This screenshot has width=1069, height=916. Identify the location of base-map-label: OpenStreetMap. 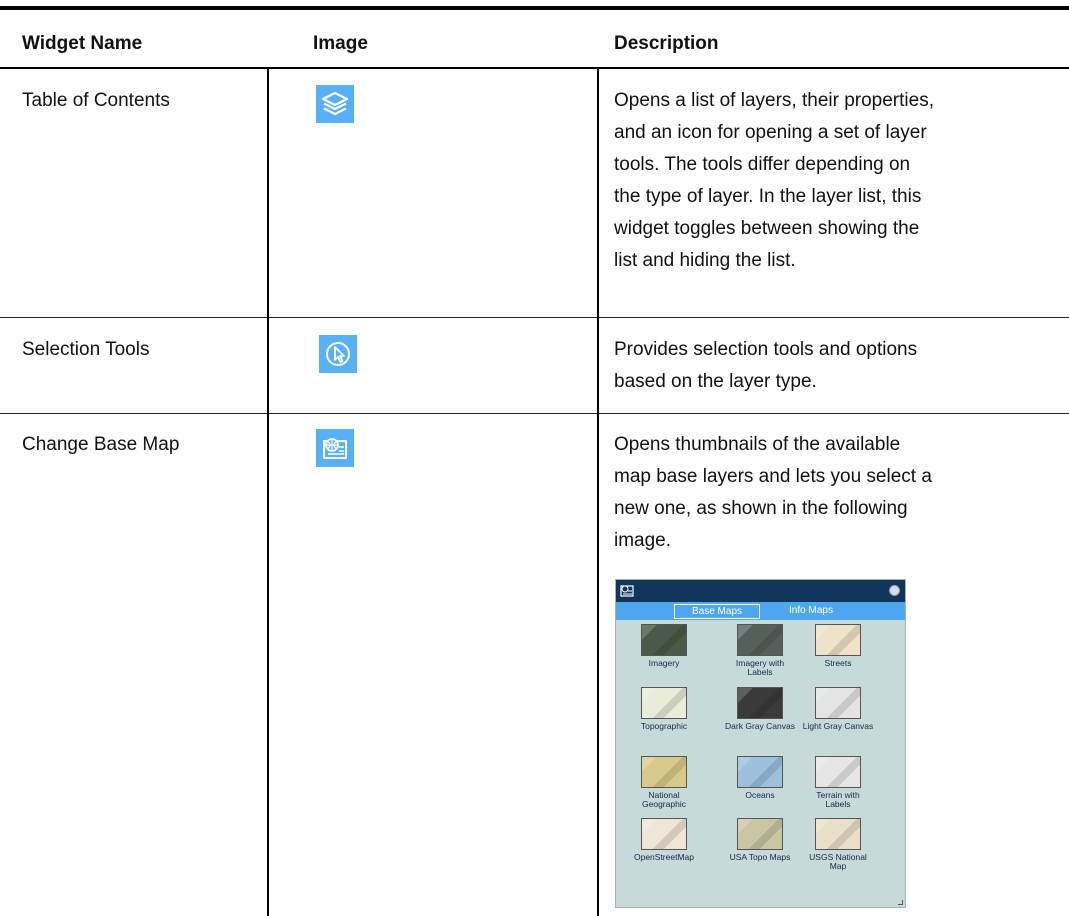
(663, 857).